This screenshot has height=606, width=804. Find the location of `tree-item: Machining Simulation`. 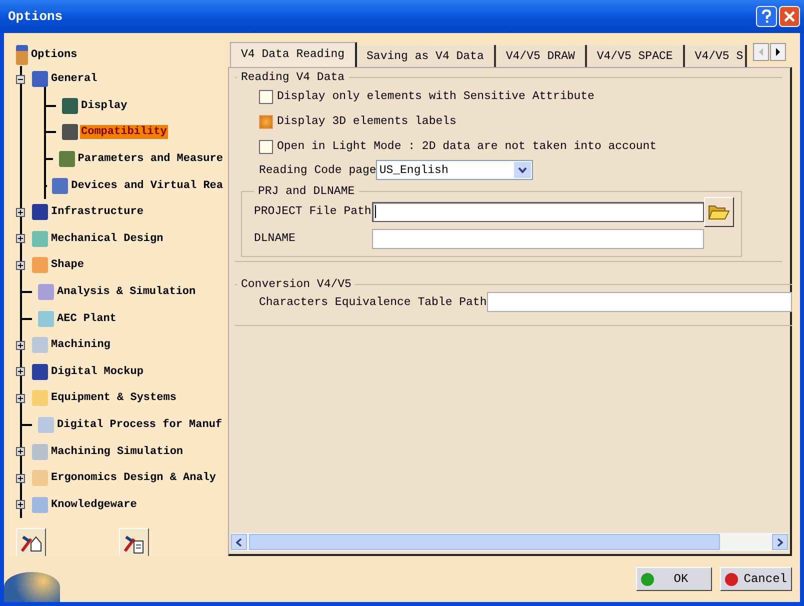

tree-item: Machining Simulation is located at coordinates (117, 451).